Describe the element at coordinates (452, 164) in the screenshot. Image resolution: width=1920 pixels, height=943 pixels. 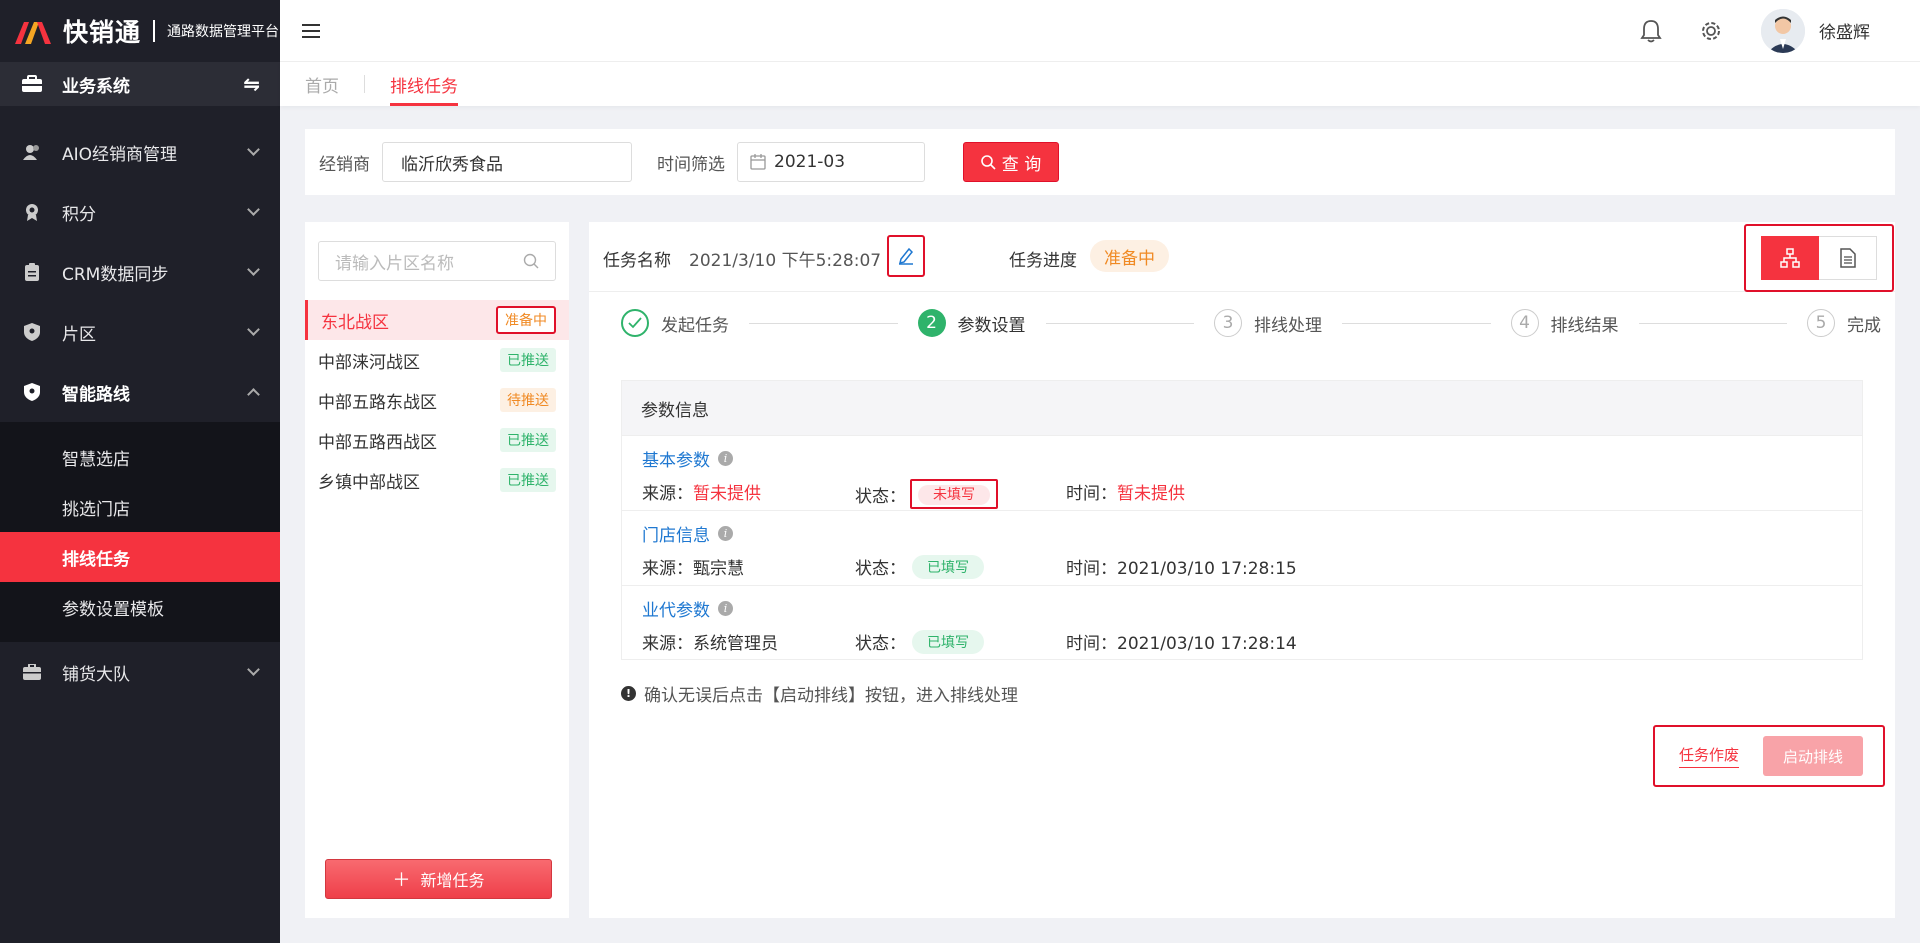
I see `dealer-value: 临沂欣秀食品` at that location.